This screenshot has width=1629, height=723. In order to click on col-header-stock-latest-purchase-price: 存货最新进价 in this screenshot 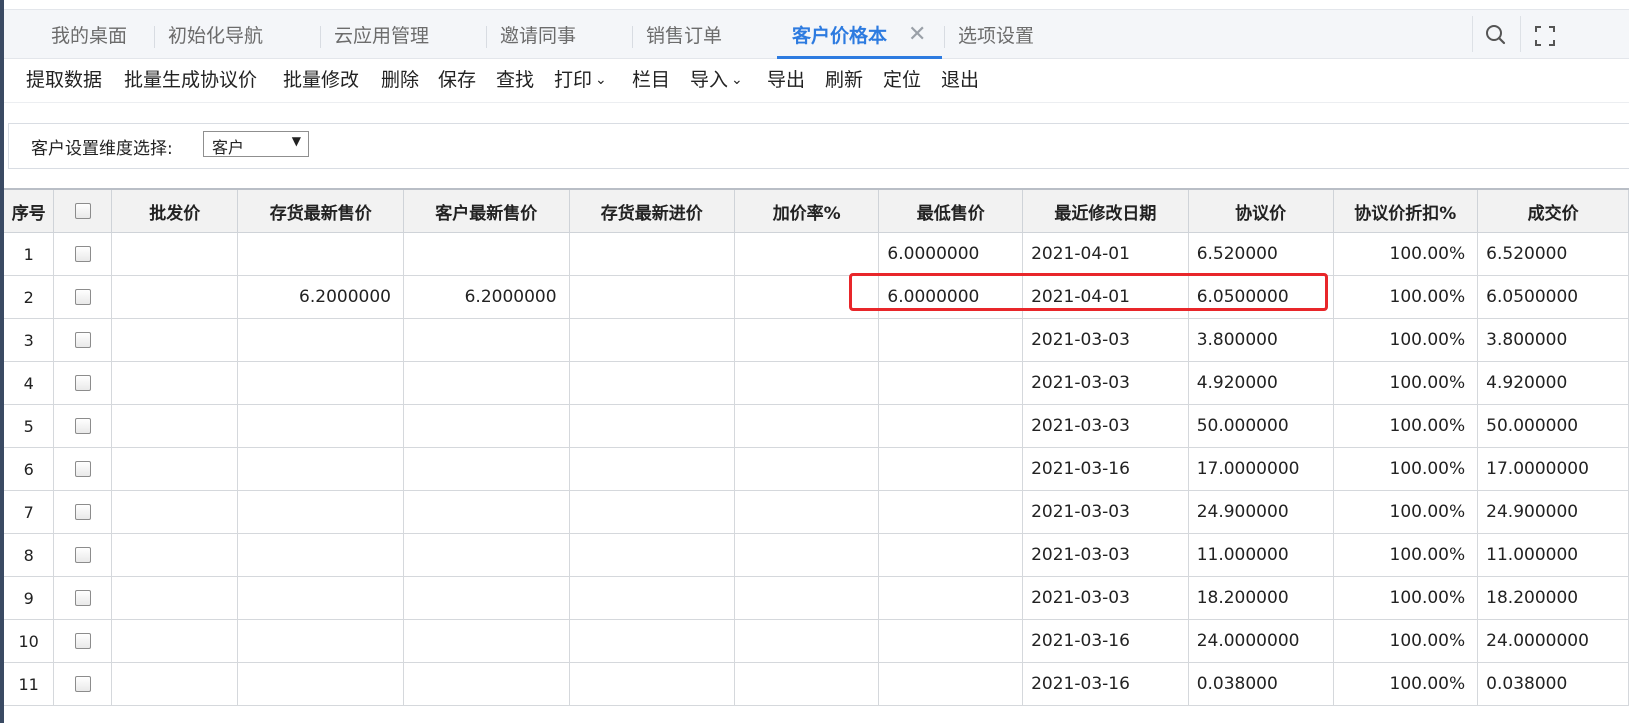, I will do `click(652, 211)`.